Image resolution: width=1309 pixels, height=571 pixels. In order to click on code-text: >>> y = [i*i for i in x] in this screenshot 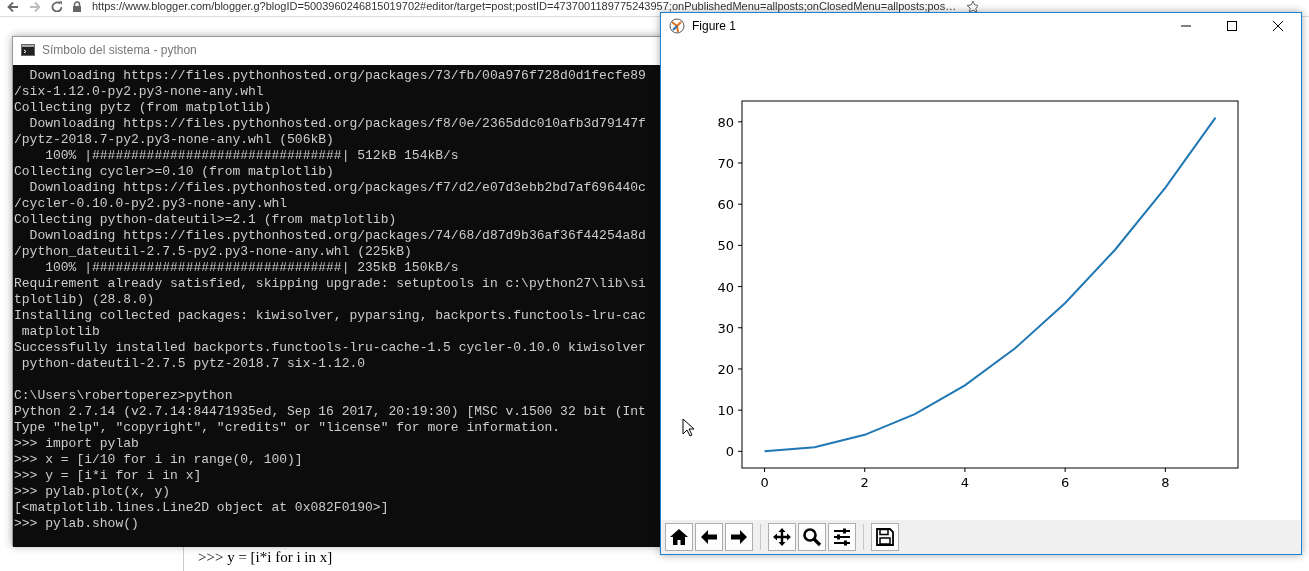, I will do `click(265, 557)`.